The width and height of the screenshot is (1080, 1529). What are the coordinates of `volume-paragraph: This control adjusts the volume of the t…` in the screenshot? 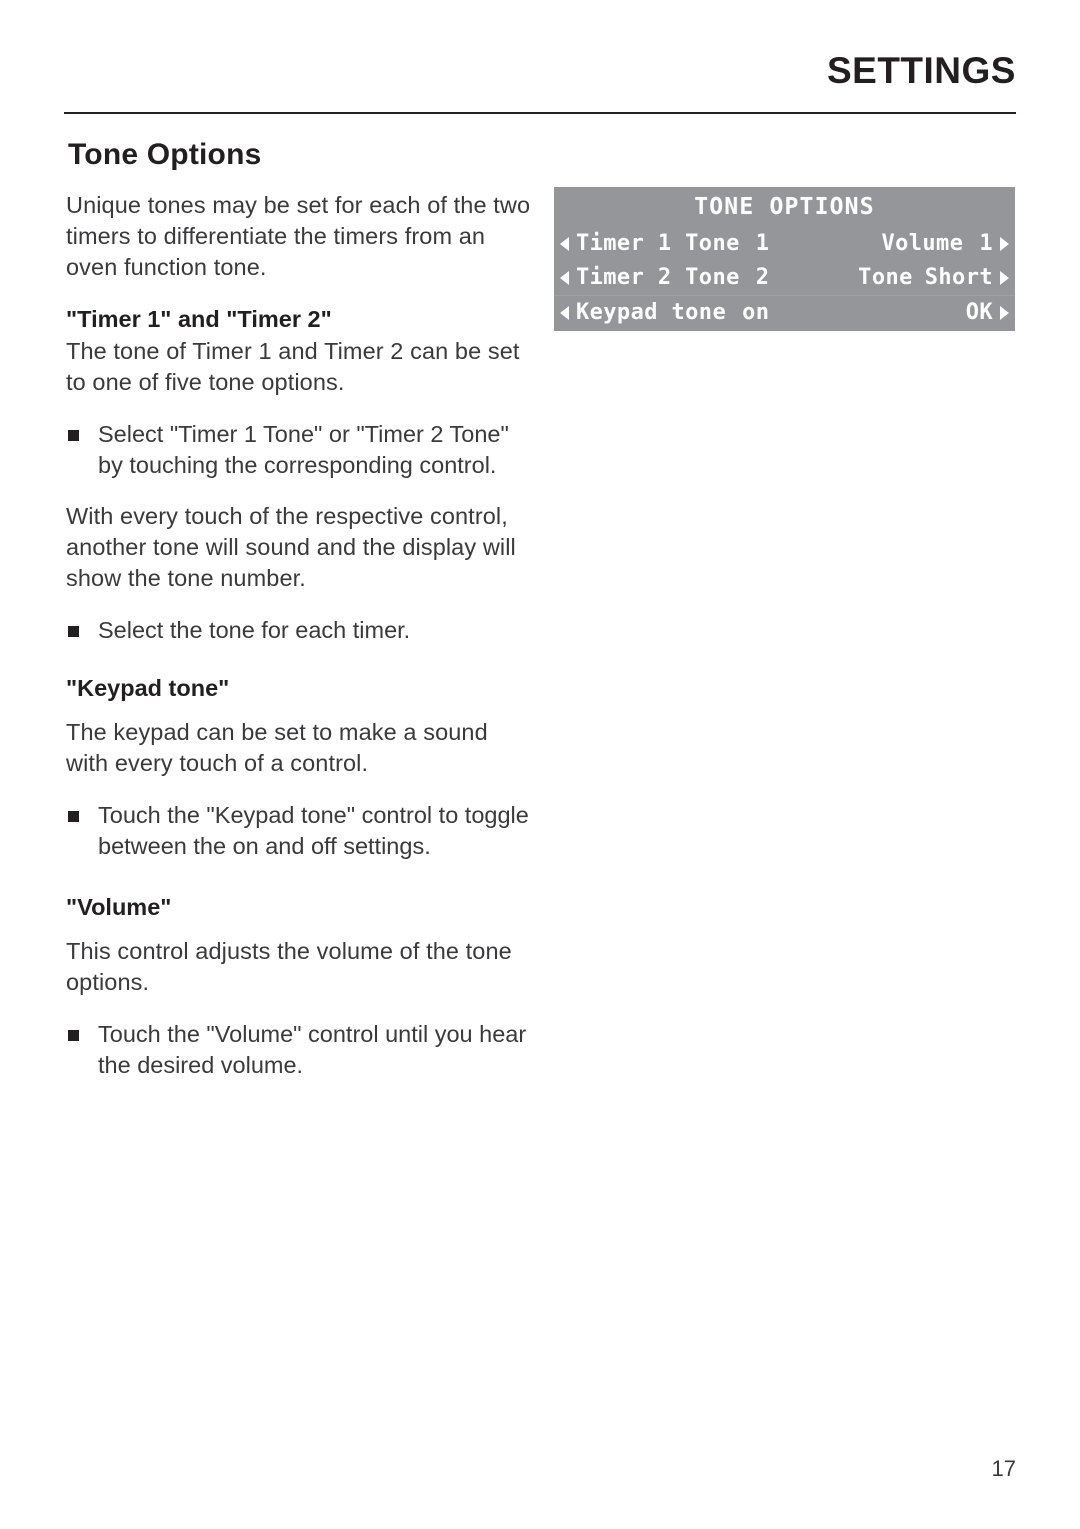 It's located at (289, 966).